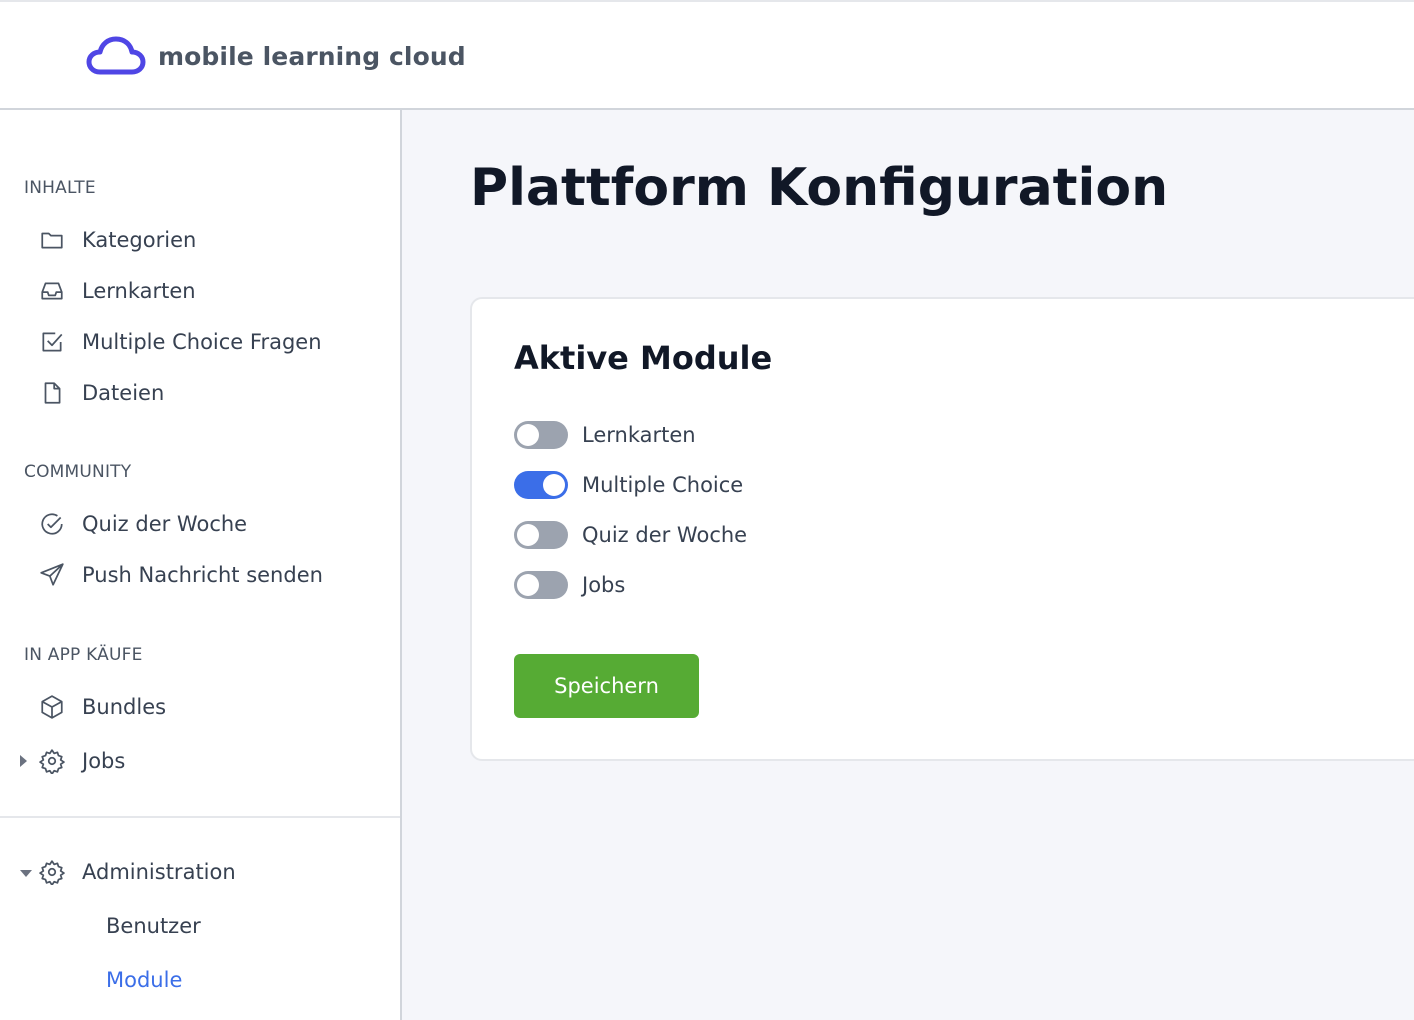  I want to click on sidebar-item-label: Lernkarten, so click(139, 291).